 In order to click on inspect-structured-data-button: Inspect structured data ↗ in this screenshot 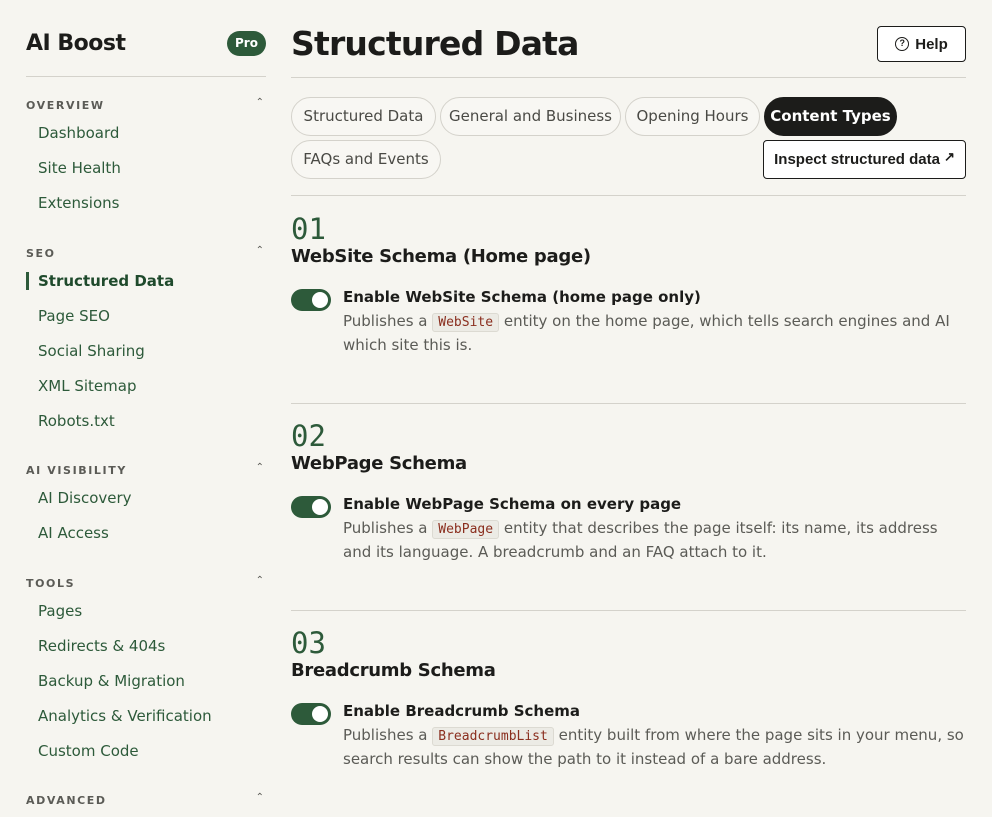, I will do `click(864, 159)`.